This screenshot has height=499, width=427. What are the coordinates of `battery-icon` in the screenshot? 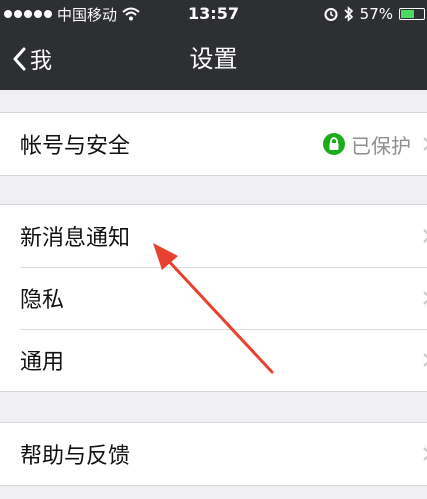 It's located at (412, 14).